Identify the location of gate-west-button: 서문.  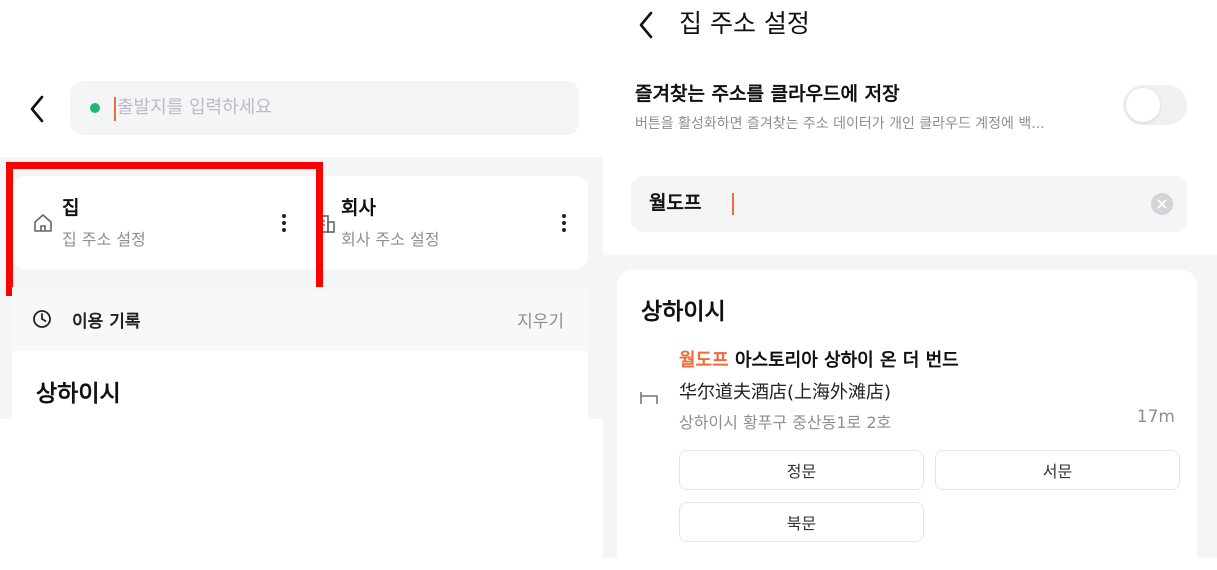
(1057, 470).